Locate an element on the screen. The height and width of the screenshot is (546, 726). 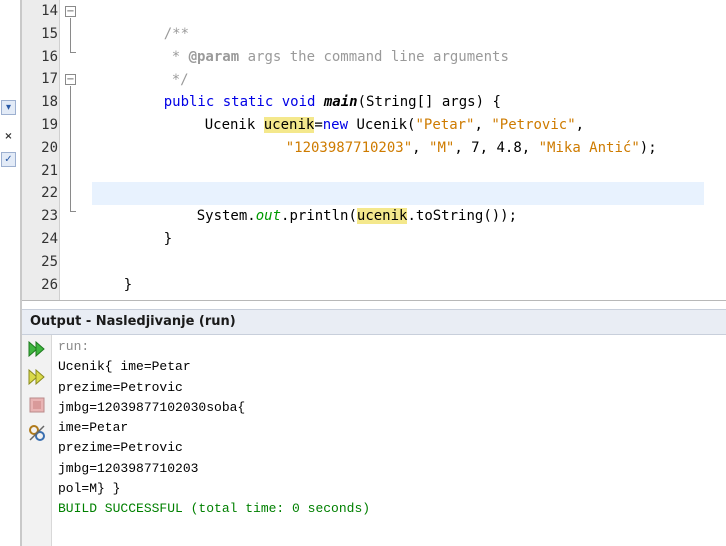
output-line: Ucenik{ ime=Petar is located at coordinates (124, 367).